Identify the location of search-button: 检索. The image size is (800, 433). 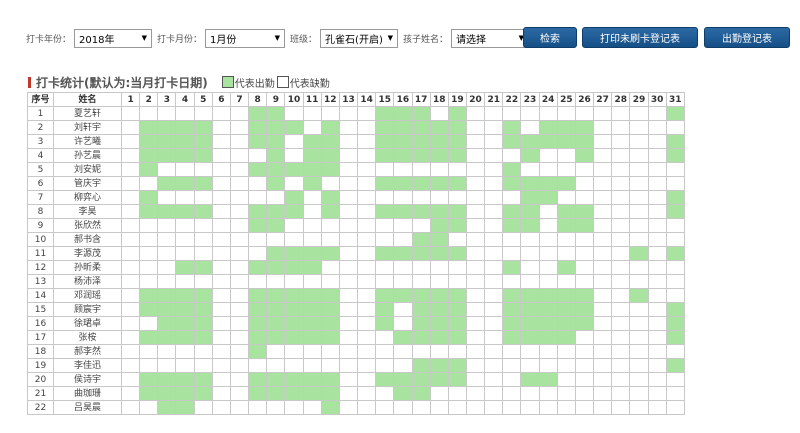
(550, 37).